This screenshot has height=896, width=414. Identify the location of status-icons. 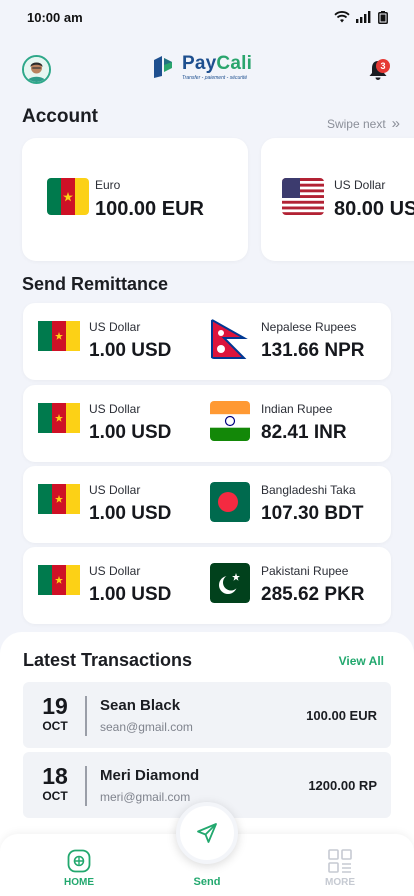
(361, 17).